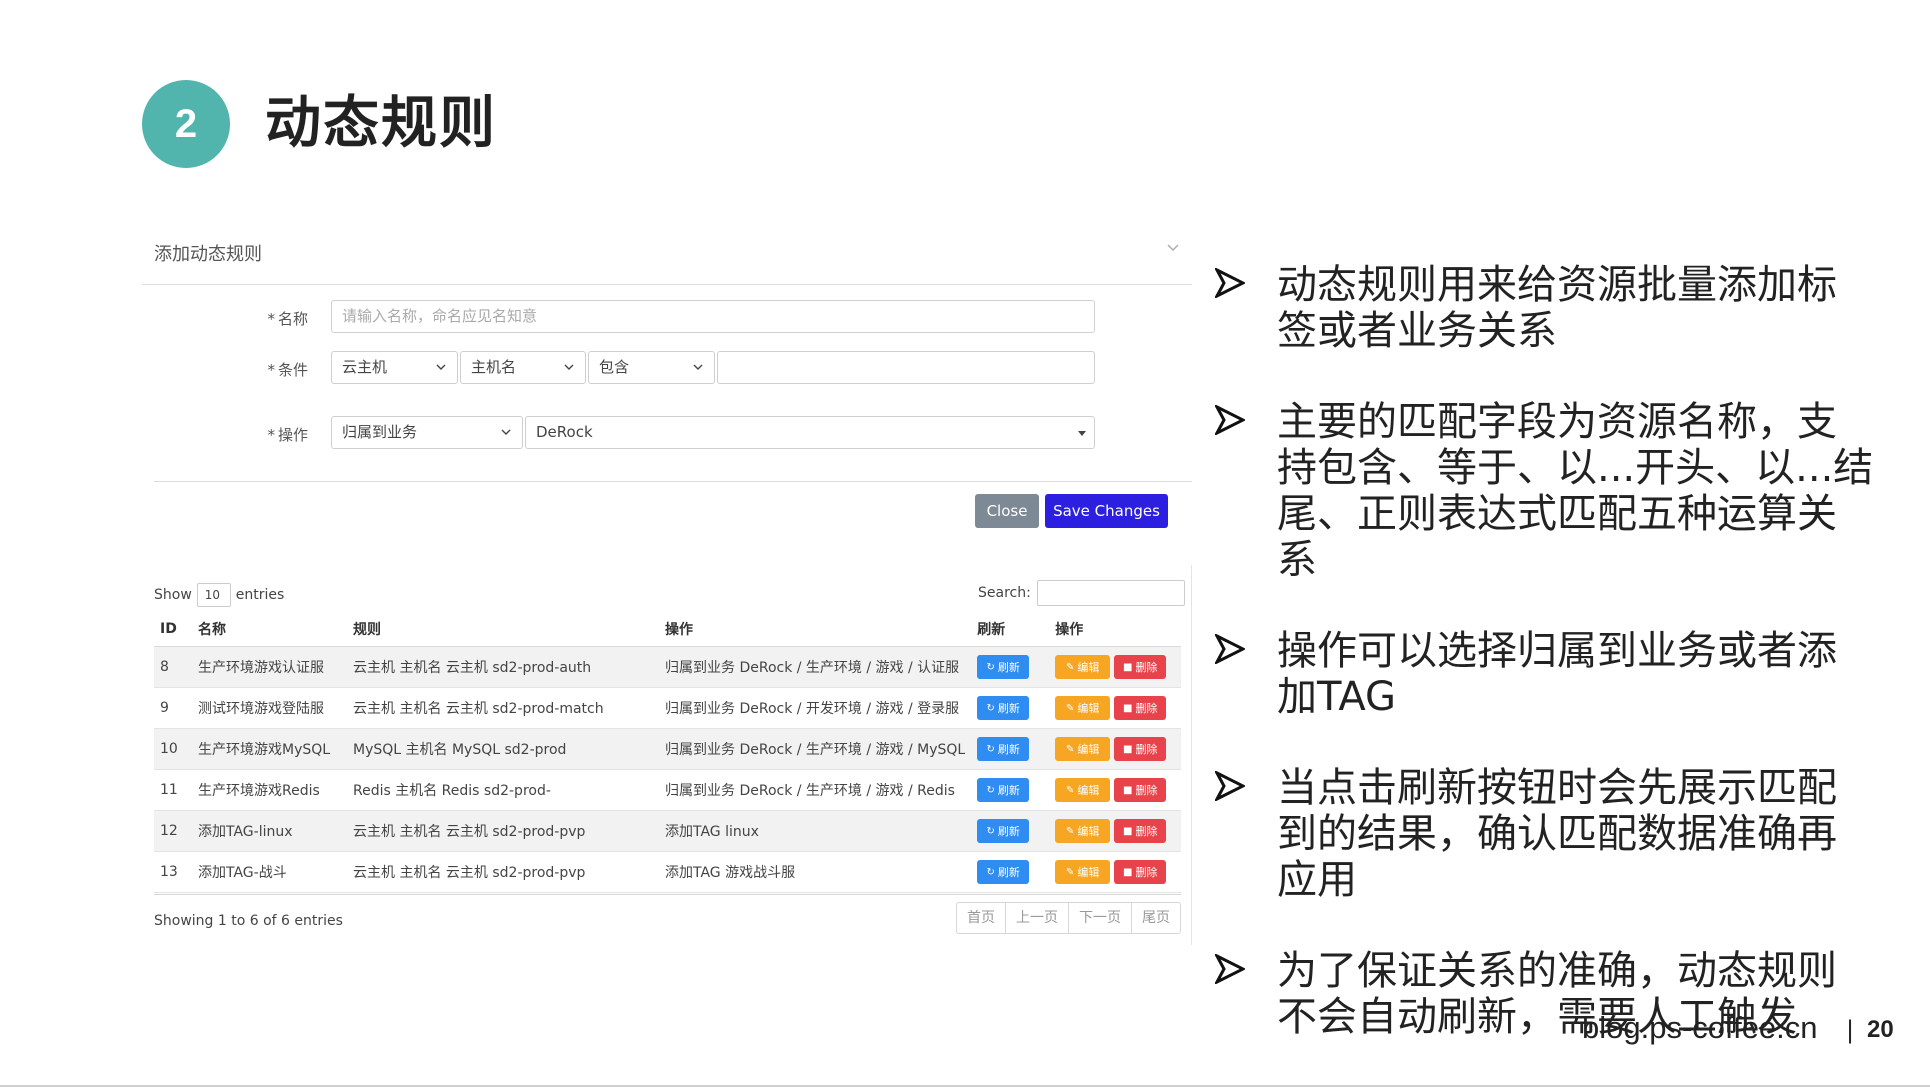  What do you see at coordinates (1700, 1027) in the screenshot?
I see `footer-site: blog.ps-coffee.cn` at bounding box center [1700, 1027].